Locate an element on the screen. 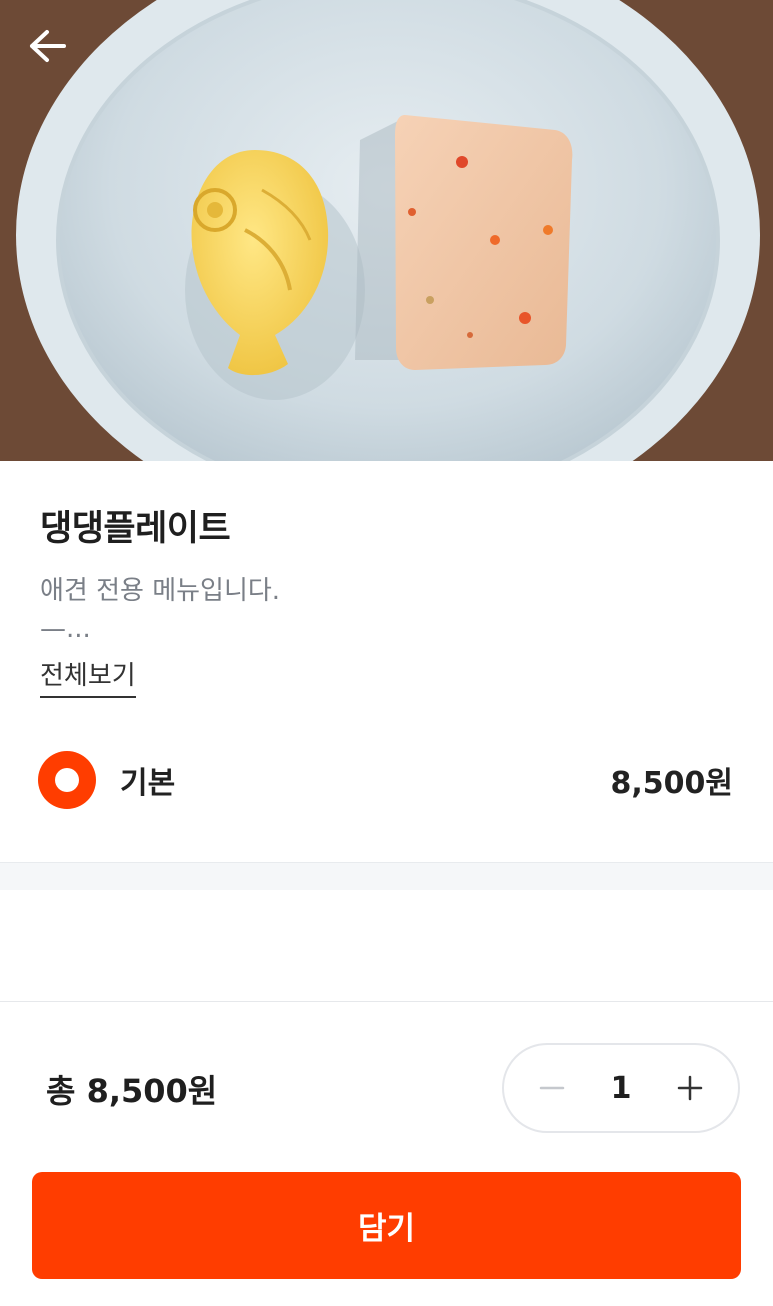 This screenshot has height=1306, width=773. product-description: 애견 전용 메뉴입니다. is located at coordinates (160, 591).